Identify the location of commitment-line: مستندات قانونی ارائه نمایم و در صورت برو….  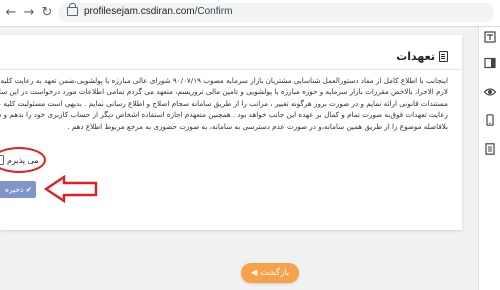
(224, 103).